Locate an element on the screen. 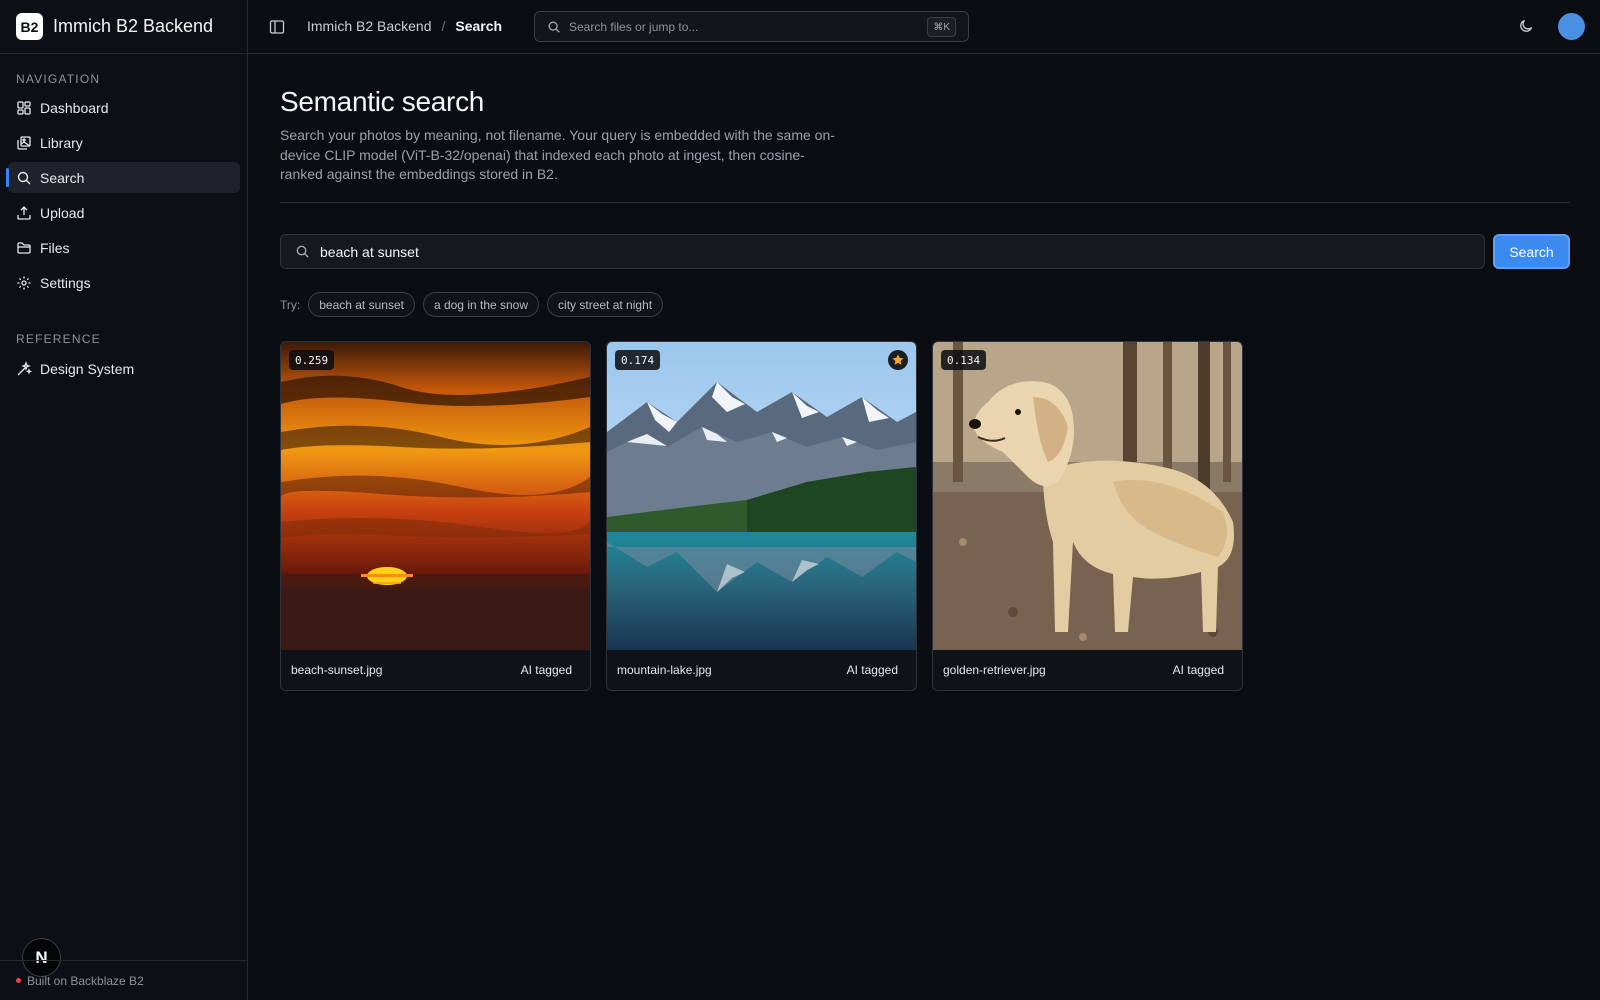  filename: mountain-lake.jpg is located at coordinates (664, 670).